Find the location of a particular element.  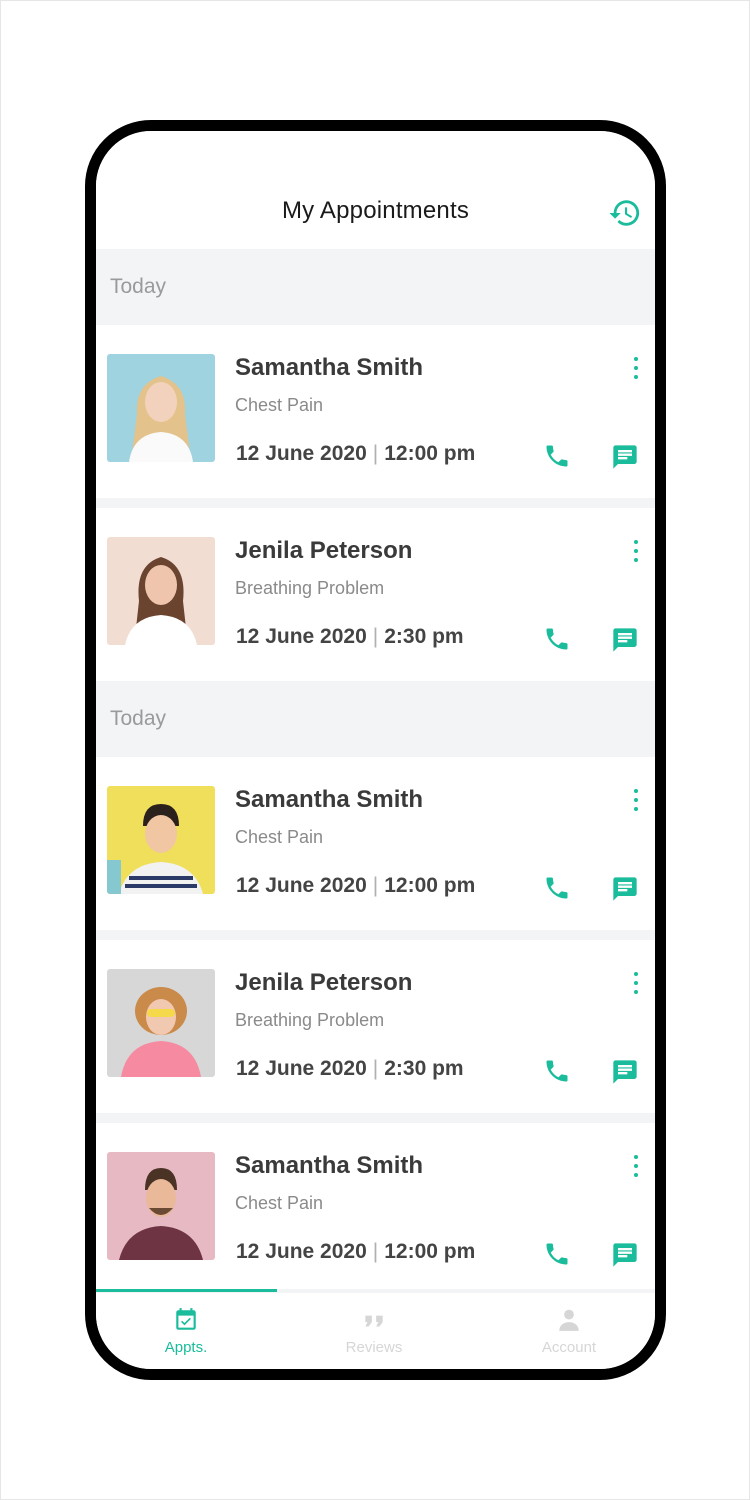

tab-label: Account is located at coordinates (569, 1347).